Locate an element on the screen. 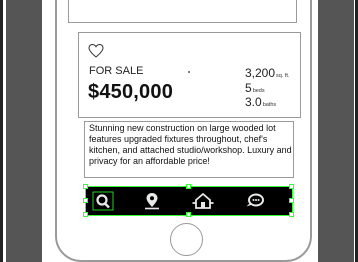  canvas-side-panel-right is located at coordinates (336, 131).